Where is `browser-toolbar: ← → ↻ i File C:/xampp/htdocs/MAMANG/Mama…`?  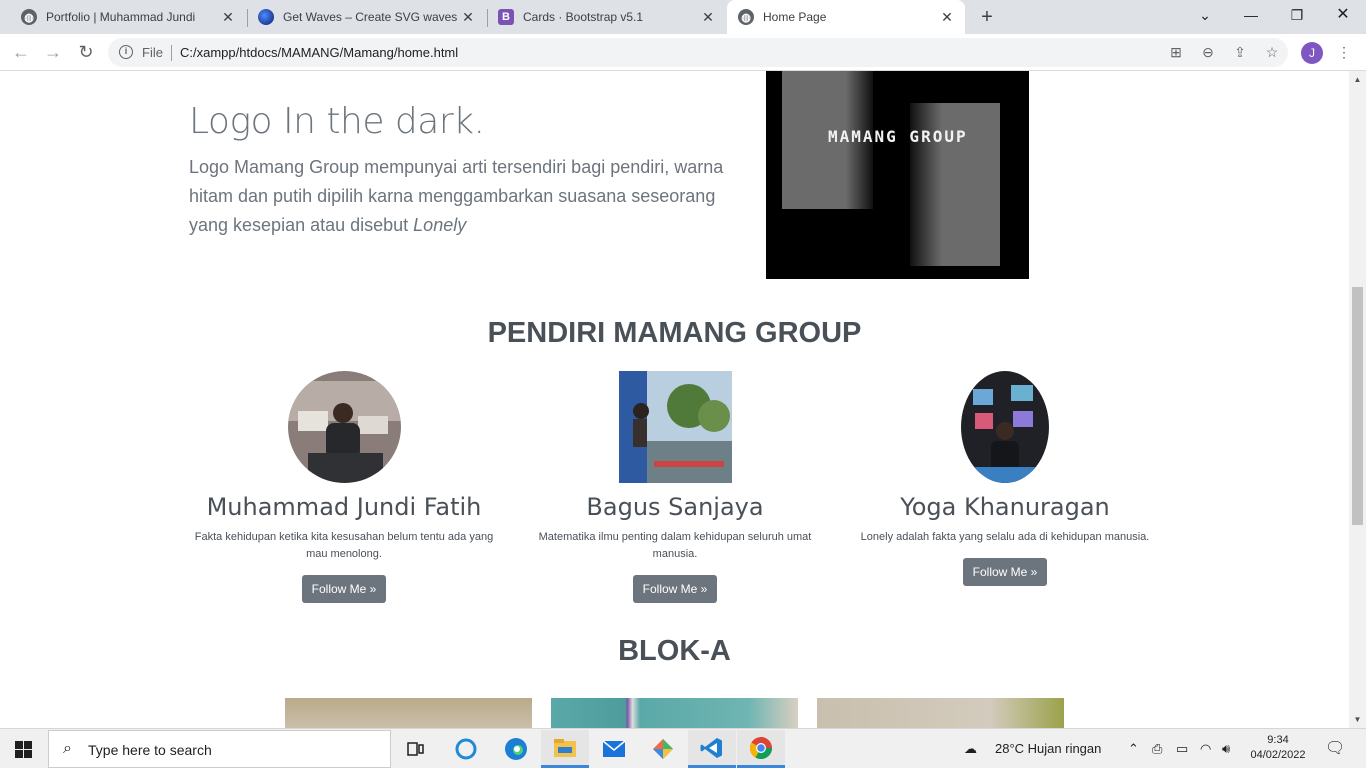
browser-toolbar: ← → ↻ i File C:/xampp/htdocs/MAMANG/Mama… is located at coordinates (683, 52).